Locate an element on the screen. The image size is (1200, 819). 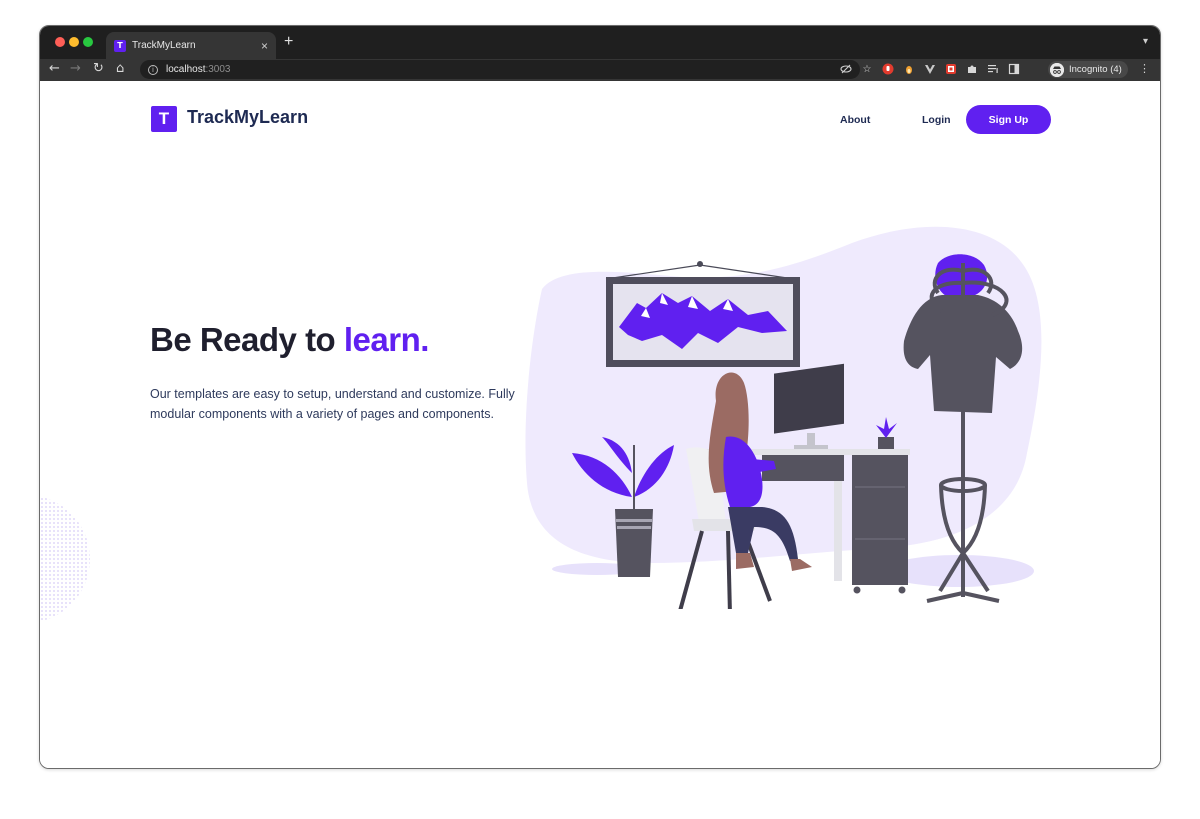
tab-strip: T TrackMyLearn × + ▾ is located at coordinates (600, 42).